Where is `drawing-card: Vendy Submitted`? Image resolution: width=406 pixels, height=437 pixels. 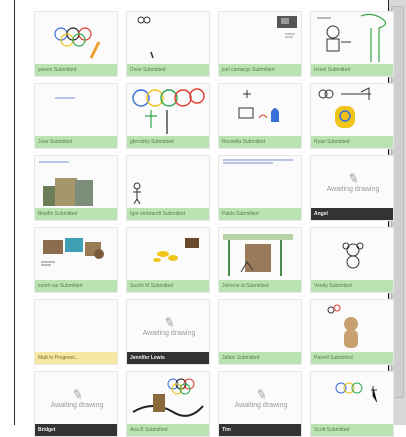 drawing-card: Vendy Submitted is located at coordinates (352, 260).